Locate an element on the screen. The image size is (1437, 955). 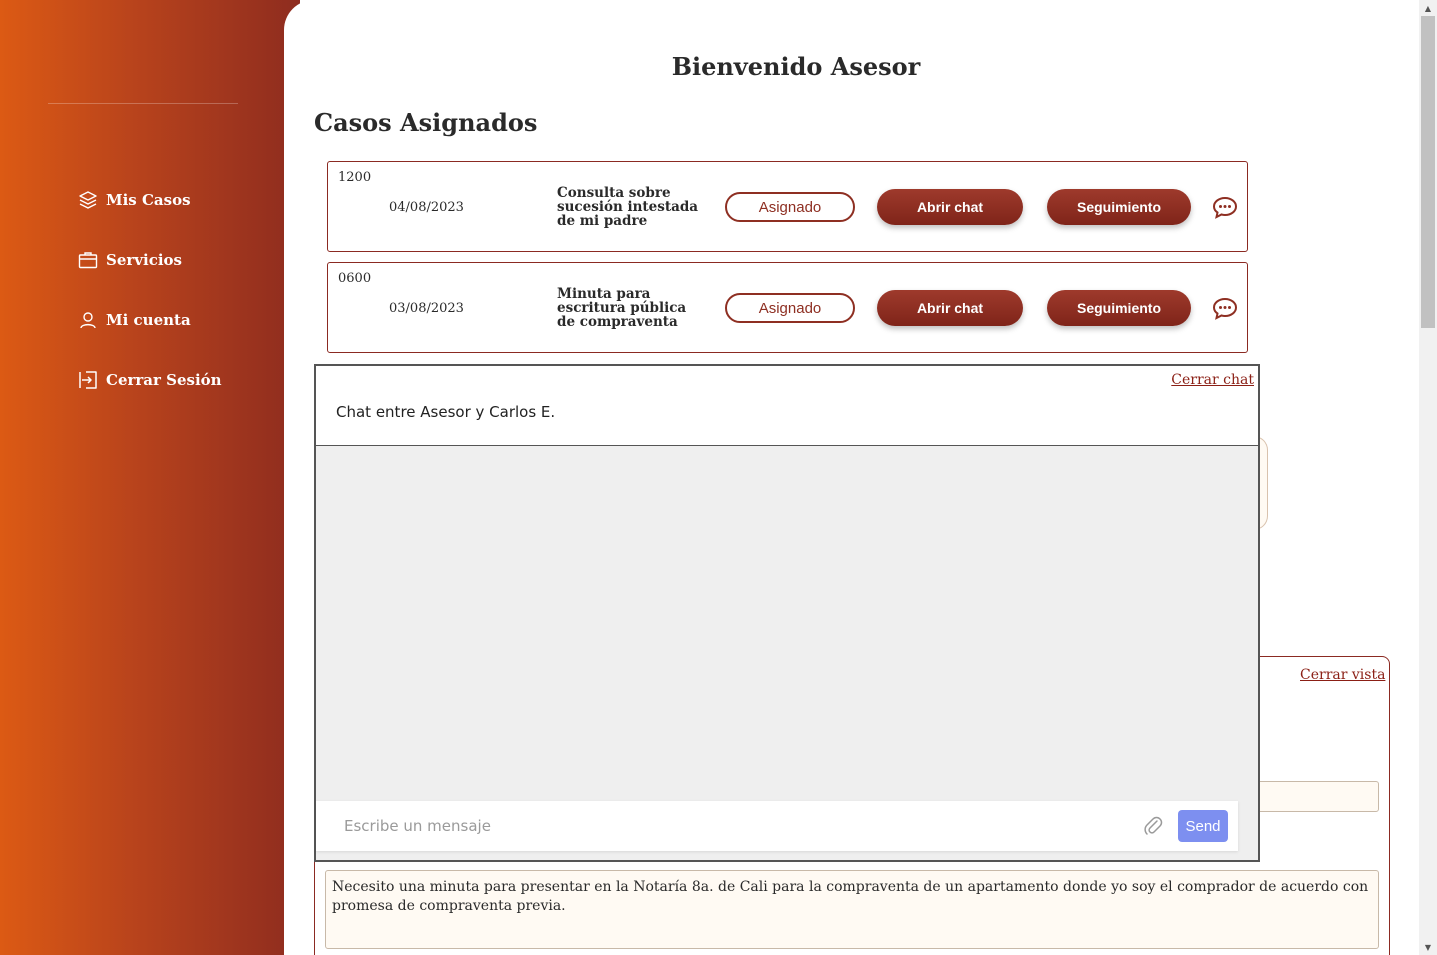
logout-icon is located at coordinates (88, 380).